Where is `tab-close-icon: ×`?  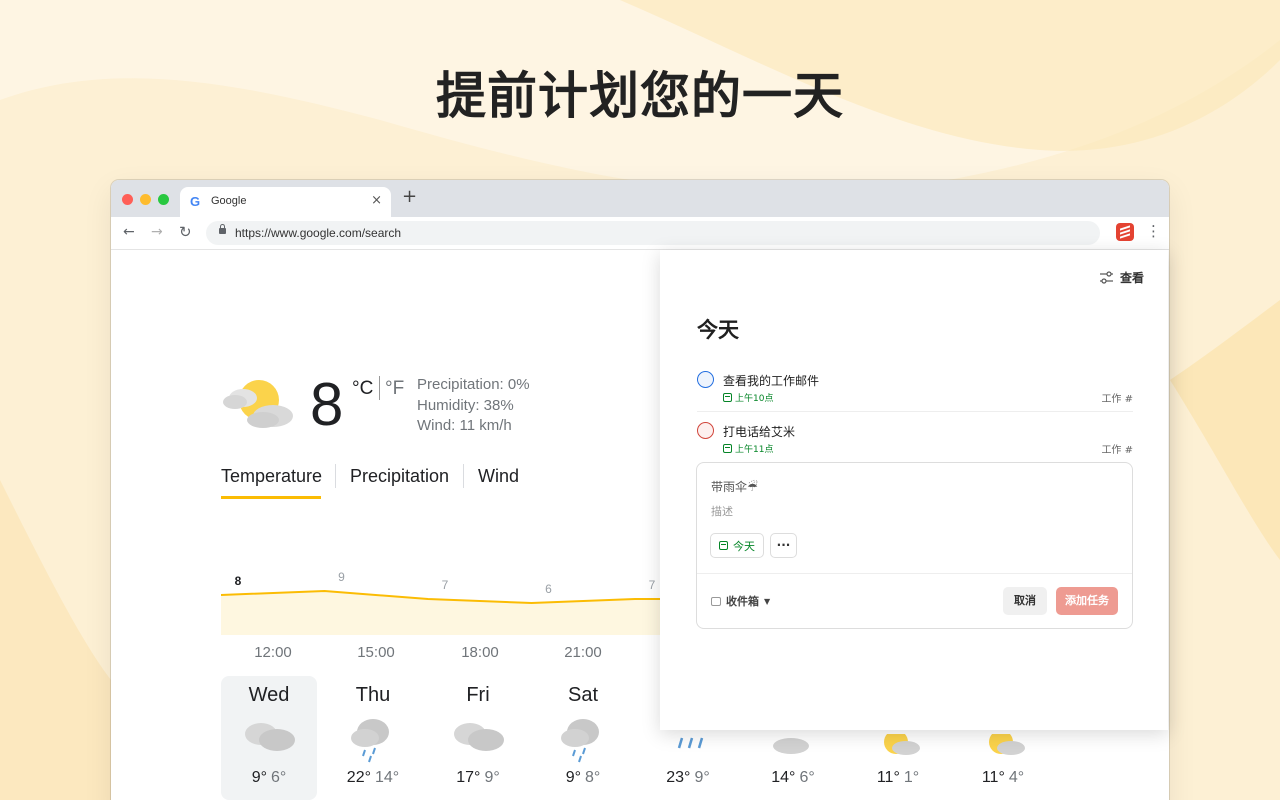
tab-close-icon: × is located at coordinates (376, 200).